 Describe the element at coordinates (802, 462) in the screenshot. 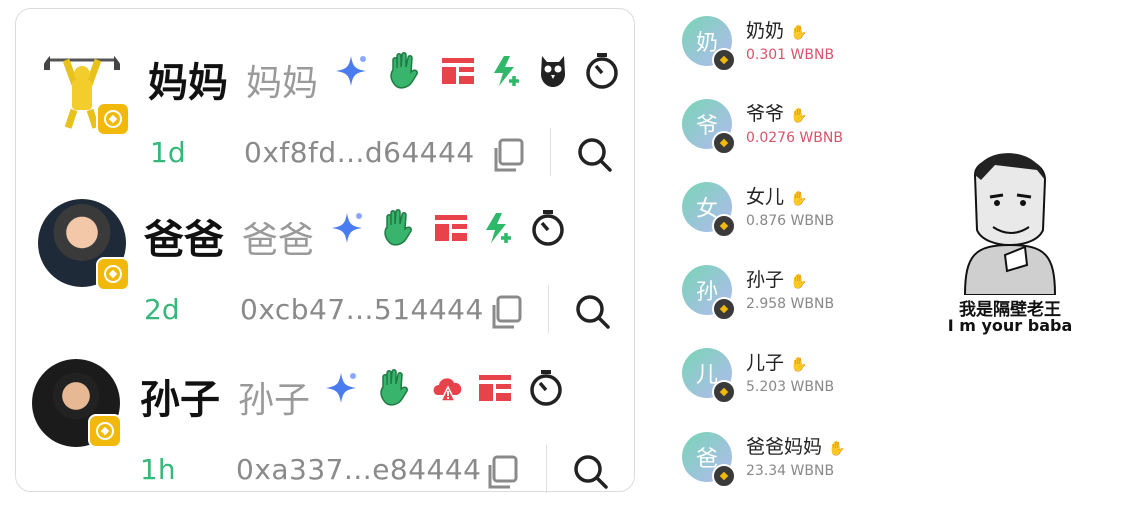

I see `holder-item: 爸 爸爸妈妈 ✋ 23.34 WBNB` at that location.